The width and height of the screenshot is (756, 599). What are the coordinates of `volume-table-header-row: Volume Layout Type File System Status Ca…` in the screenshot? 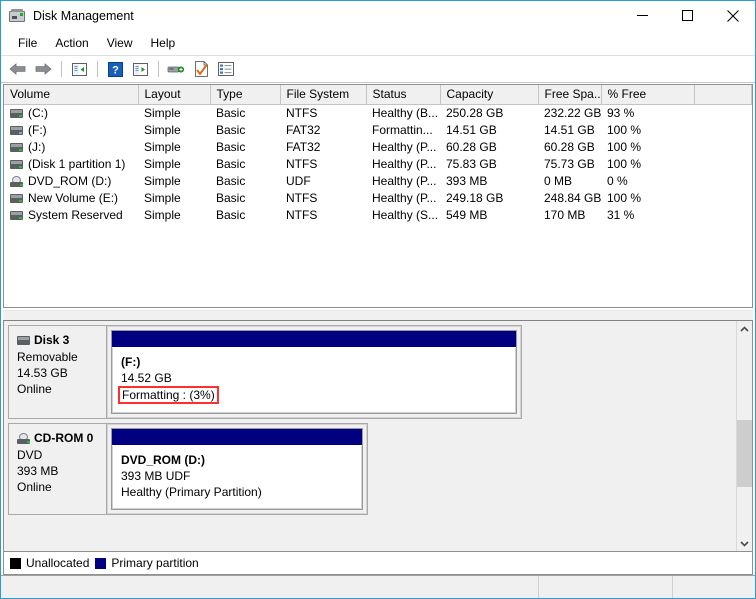 It's located at (378, 95).